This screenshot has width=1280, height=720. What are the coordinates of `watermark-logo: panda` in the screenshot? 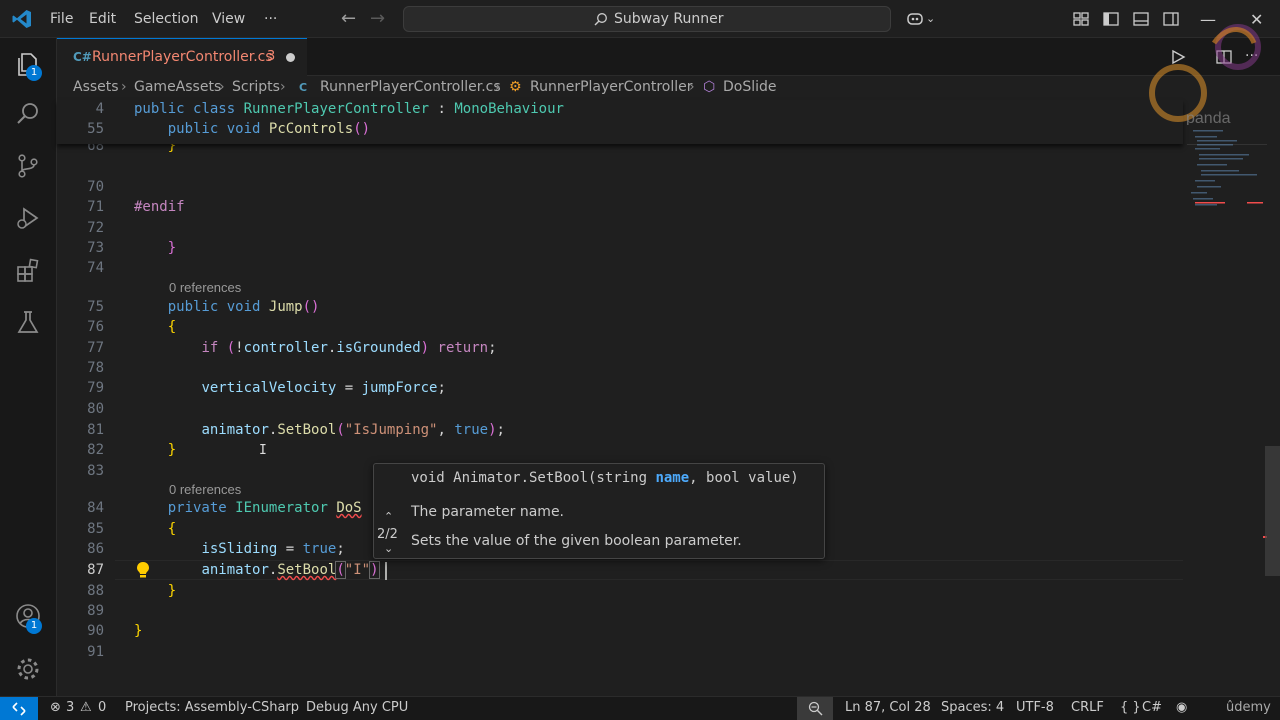 It's located at (1205, 74).